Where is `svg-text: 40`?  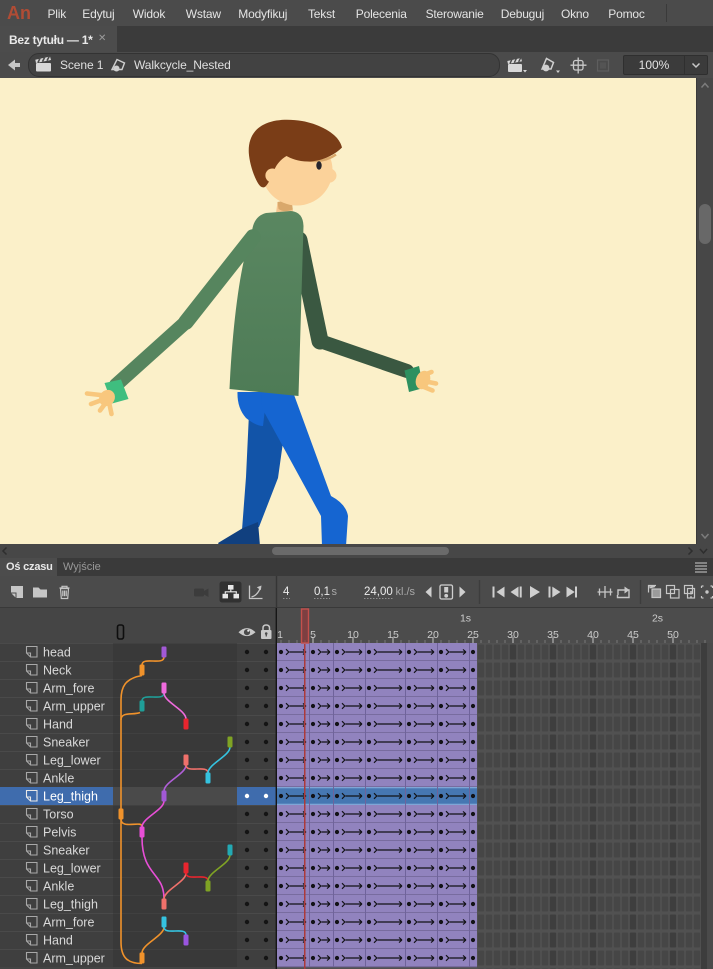 svg-text: 40 is located at coordinates (593, 635).